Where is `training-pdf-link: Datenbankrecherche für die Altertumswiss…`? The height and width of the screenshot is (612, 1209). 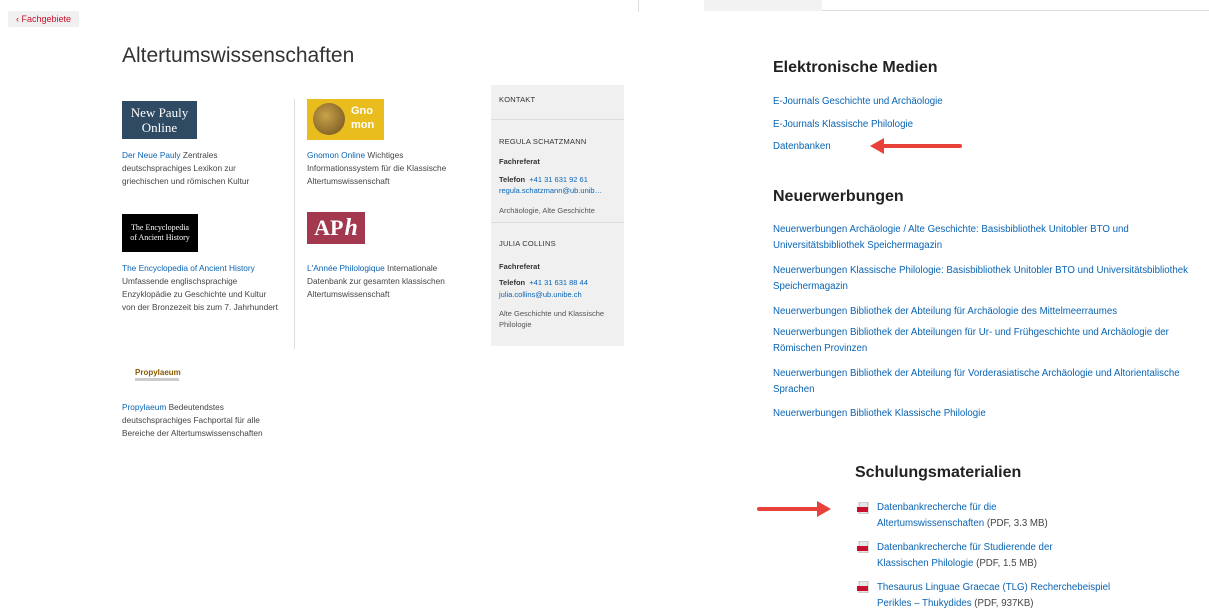
training-pdf-link: Datenbankrecherche für die Altertumswiss… is located at coordinates (937, 515).